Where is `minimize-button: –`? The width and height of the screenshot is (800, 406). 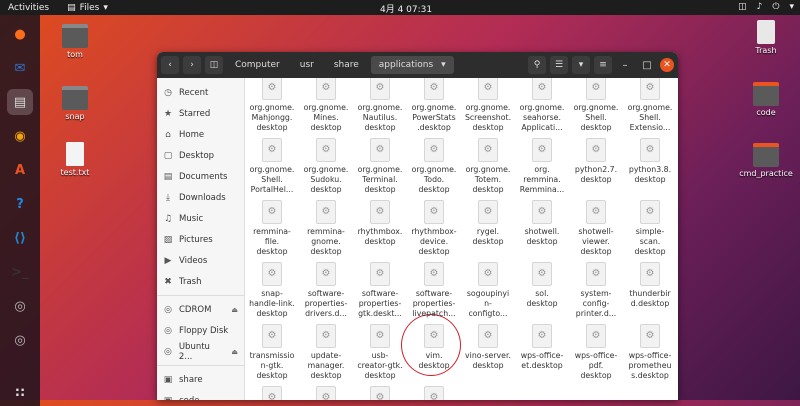
minimize-button: – is located at coordinates (625, 65).